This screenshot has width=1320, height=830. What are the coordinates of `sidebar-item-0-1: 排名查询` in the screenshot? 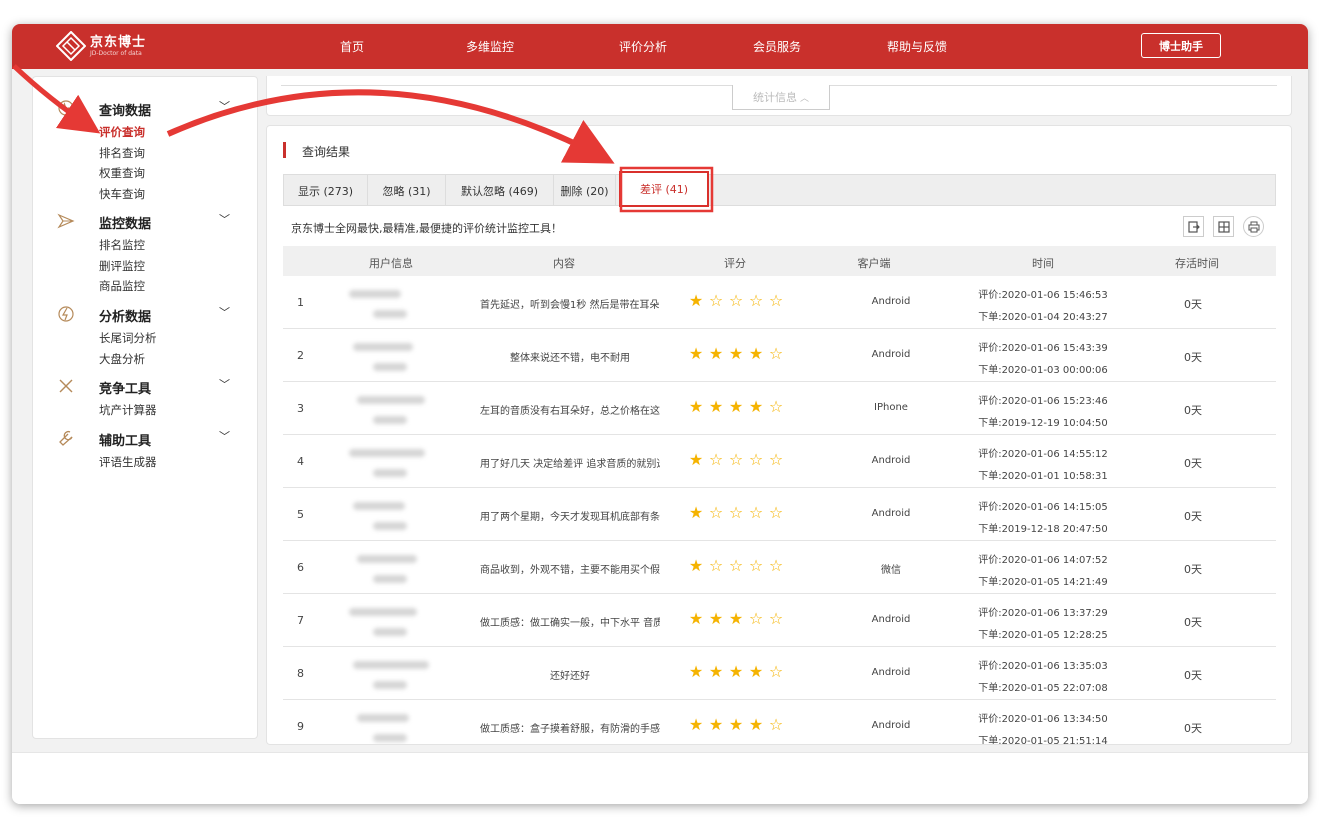 It's located at (122, 153).